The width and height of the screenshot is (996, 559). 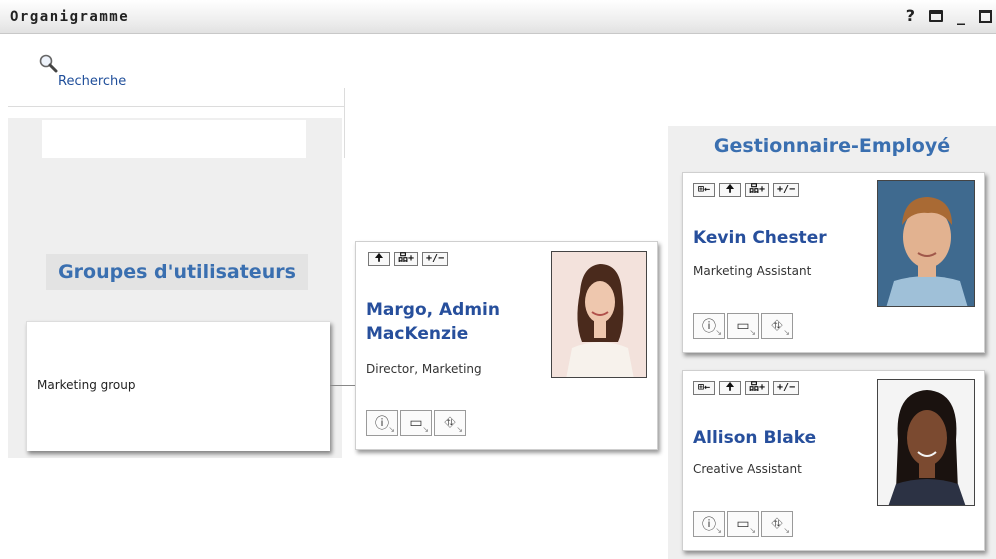 I want to click on window-titlebar: Organigramme ? _, so click(x=498, y=17).